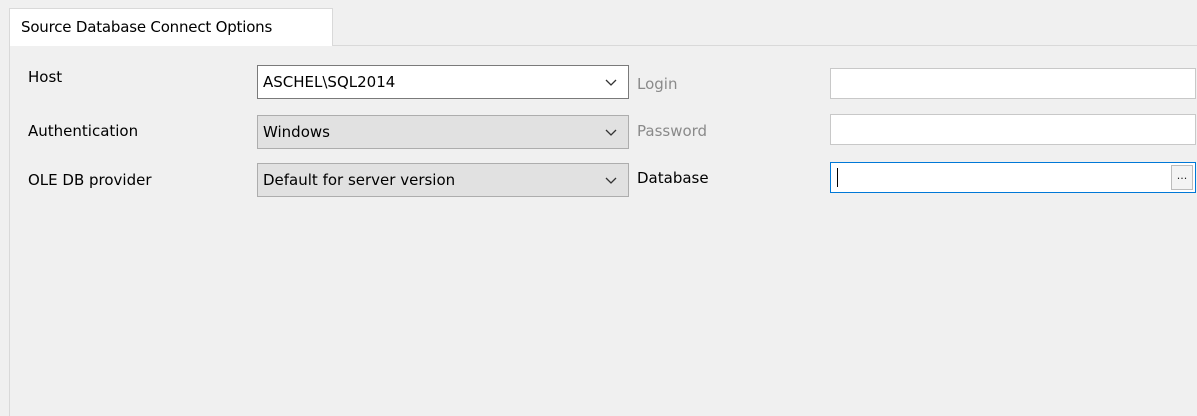 The width and height of the screenshot is (1197, 416). Describe the element at coordinates (1013, 83) in the screenshot. I see `login-input` at that location.